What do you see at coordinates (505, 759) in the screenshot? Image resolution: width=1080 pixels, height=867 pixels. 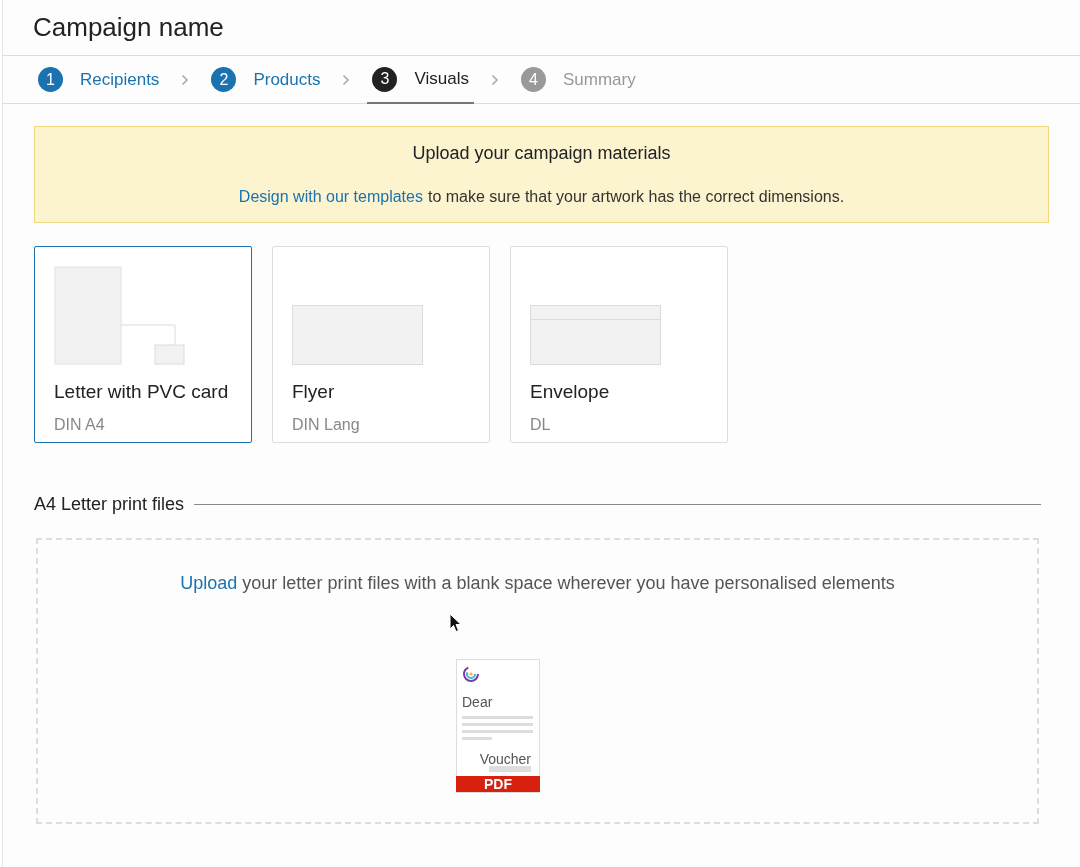 I see `voucher-text: Voucher` at bounding box center [505, 759].